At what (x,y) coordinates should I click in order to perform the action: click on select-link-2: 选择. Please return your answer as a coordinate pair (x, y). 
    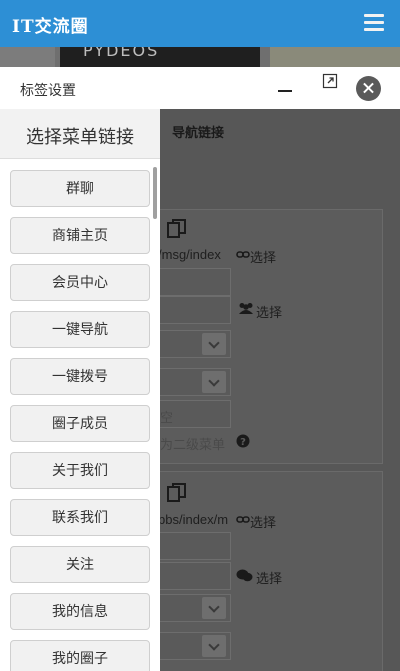
    Looking at the image, I should click on (263, 521).